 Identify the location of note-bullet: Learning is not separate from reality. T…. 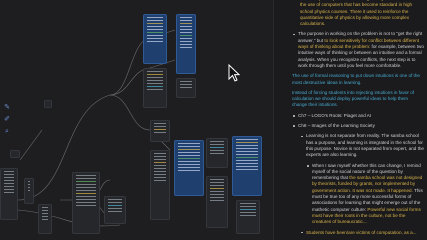
(362, 145).